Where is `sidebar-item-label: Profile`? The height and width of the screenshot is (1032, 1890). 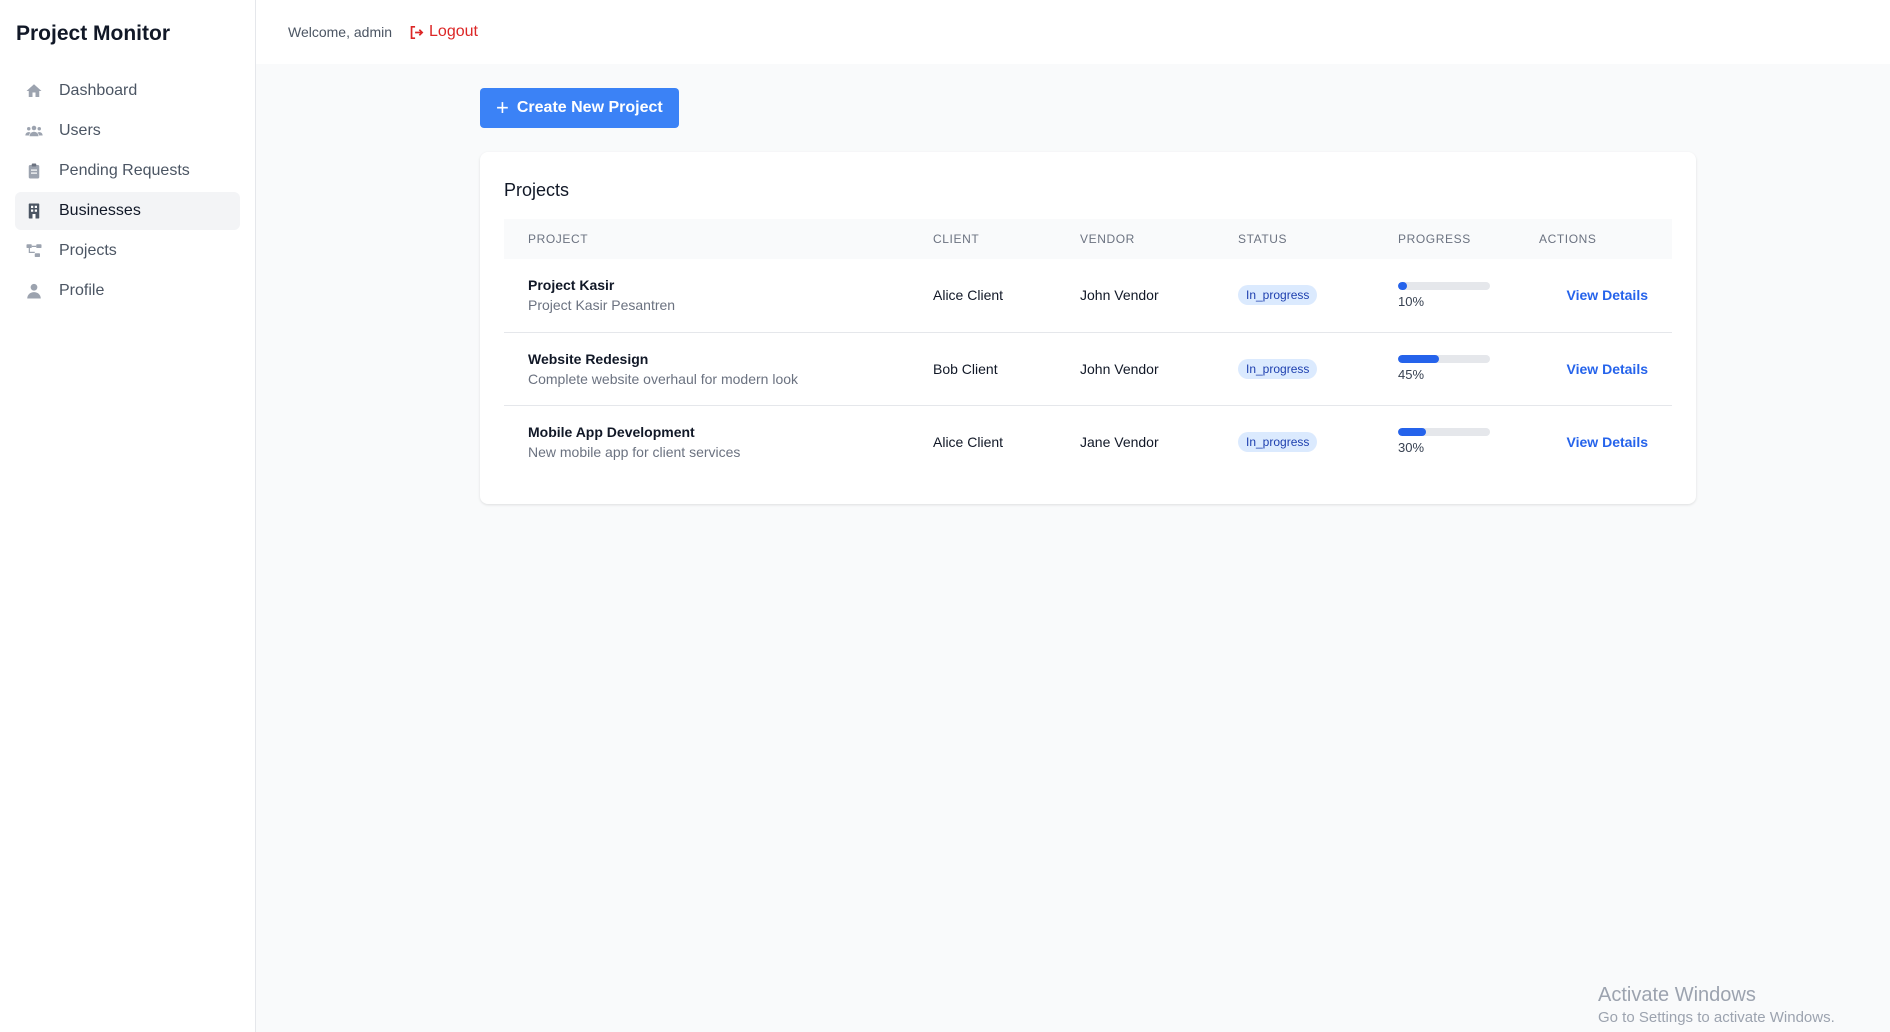 sidebar-item-label: Profile is located at coordinates (82, 290).